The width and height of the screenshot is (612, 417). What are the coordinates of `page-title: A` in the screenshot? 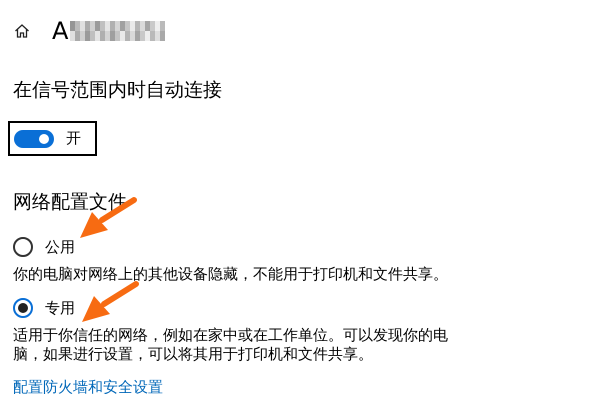 It's located at (60, 31).